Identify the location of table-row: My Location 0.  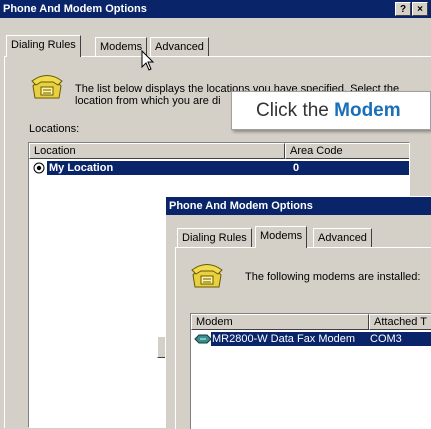
(219, 168).